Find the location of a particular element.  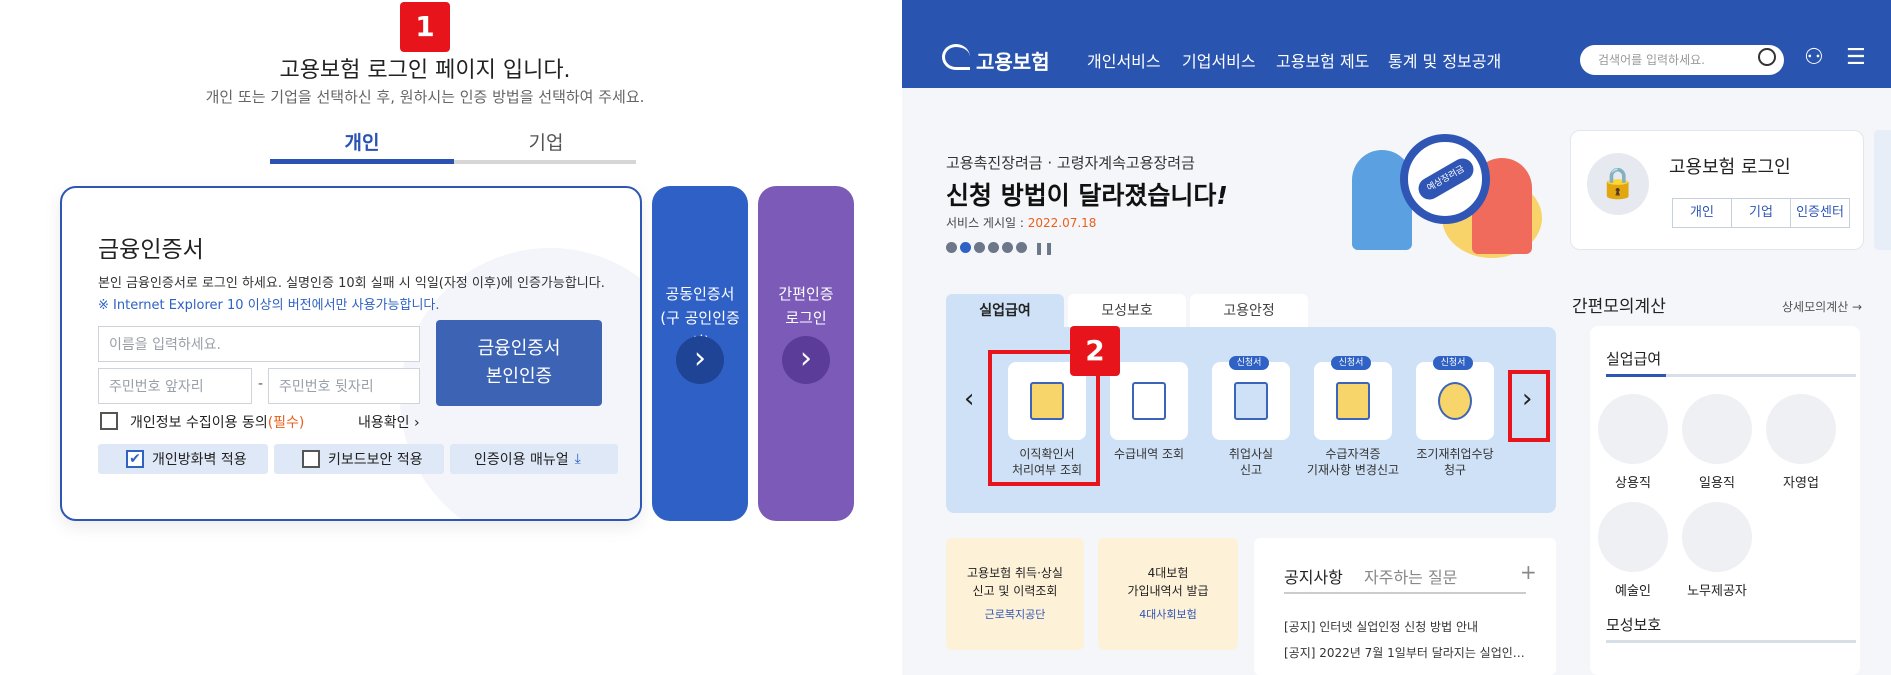

checkbox-checked-icon: ✔ is located at coordinates (135, 459).